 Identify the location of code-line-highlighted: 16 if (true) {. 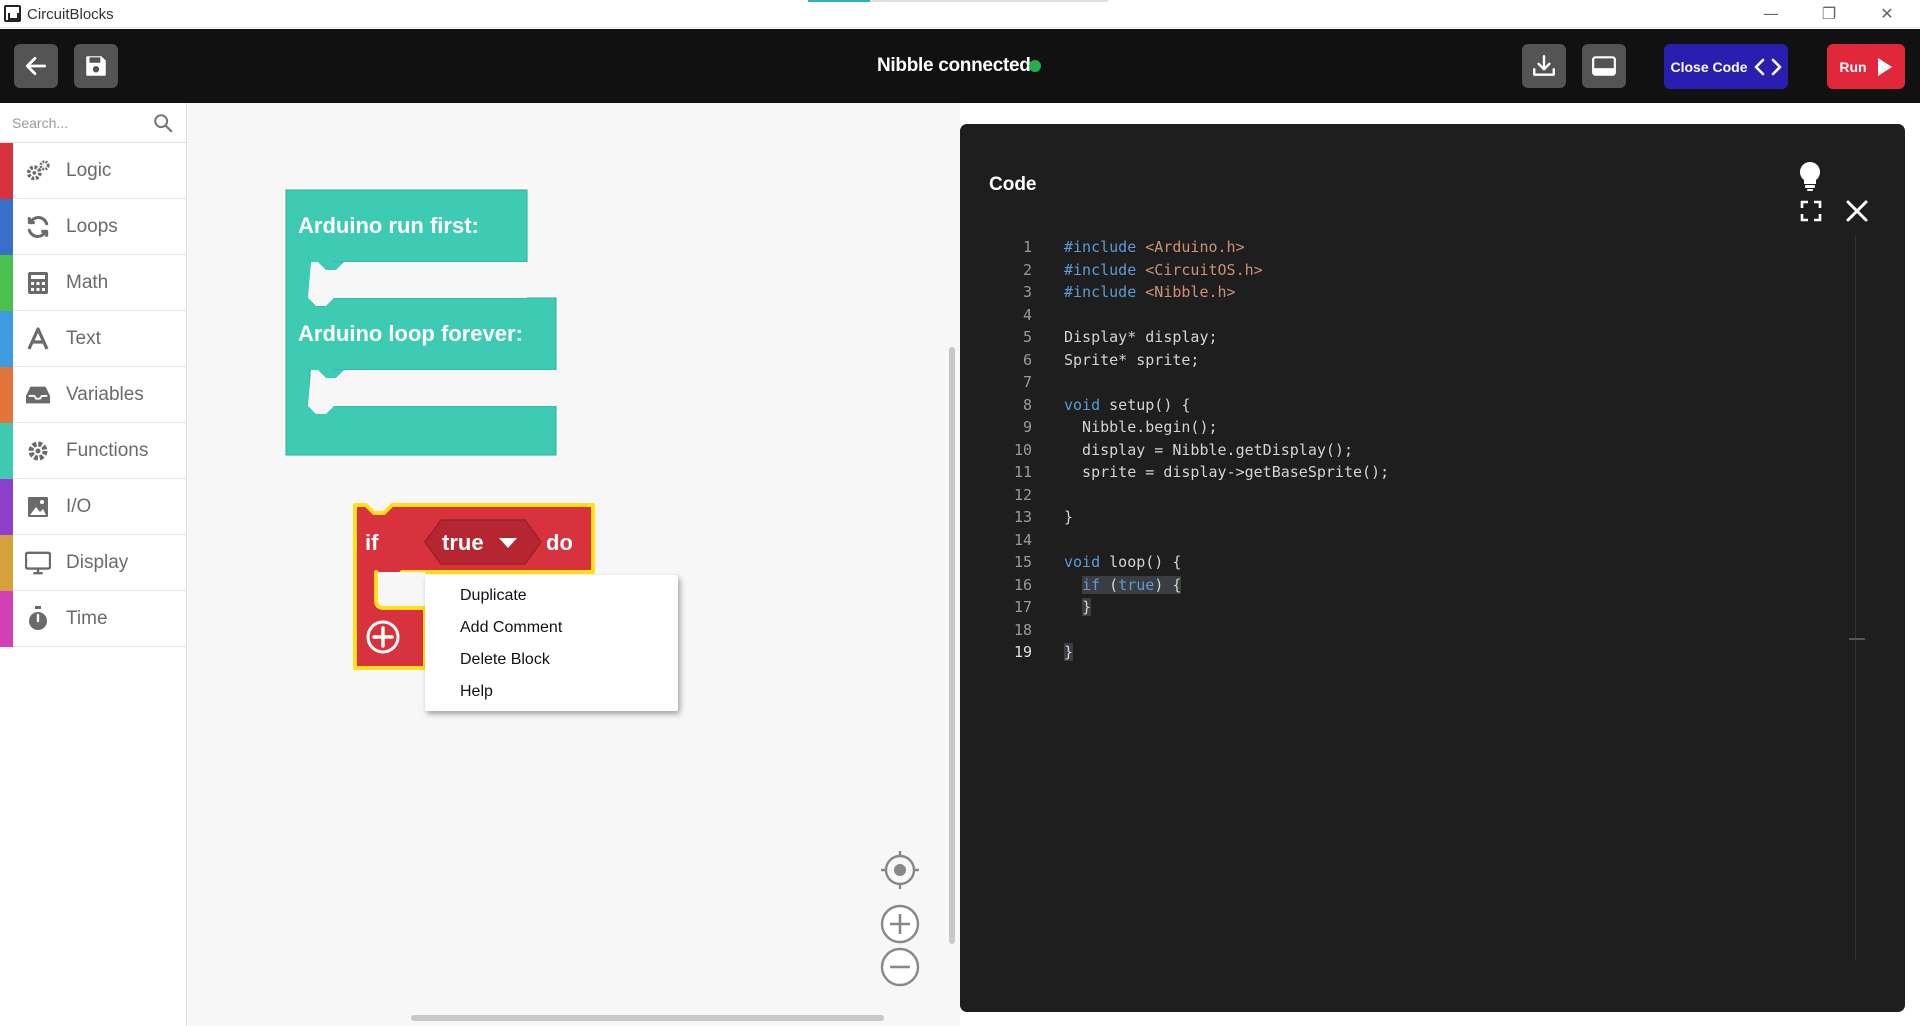
(1097, 584).